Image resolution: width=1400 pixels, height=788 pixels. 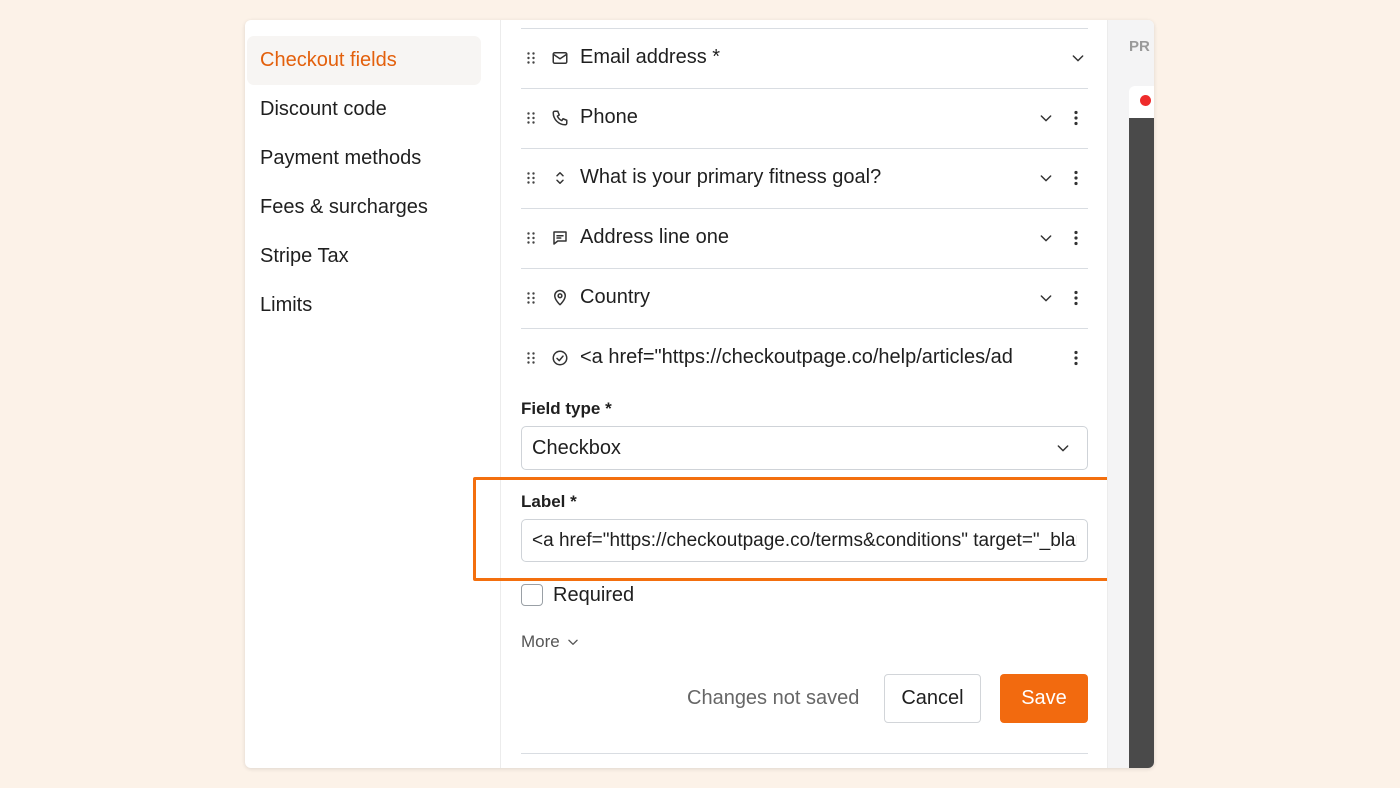 What do you see at coordinates (804, 57) in the screenshot?
I see `field-row-email: Email address *` at bounding box center [804, 57].